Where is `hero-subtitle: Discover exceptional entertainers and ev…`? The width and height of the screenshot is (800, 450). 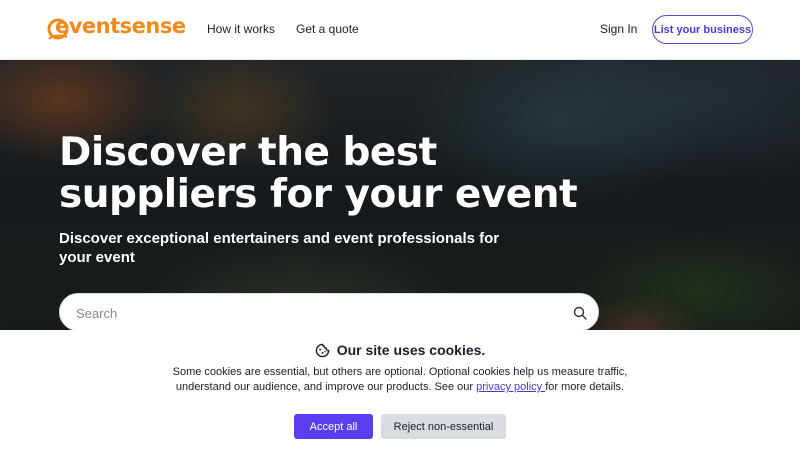
hero-subtitle: Discover exceptional entertainers and ev… is located at coordinates (279, 248).